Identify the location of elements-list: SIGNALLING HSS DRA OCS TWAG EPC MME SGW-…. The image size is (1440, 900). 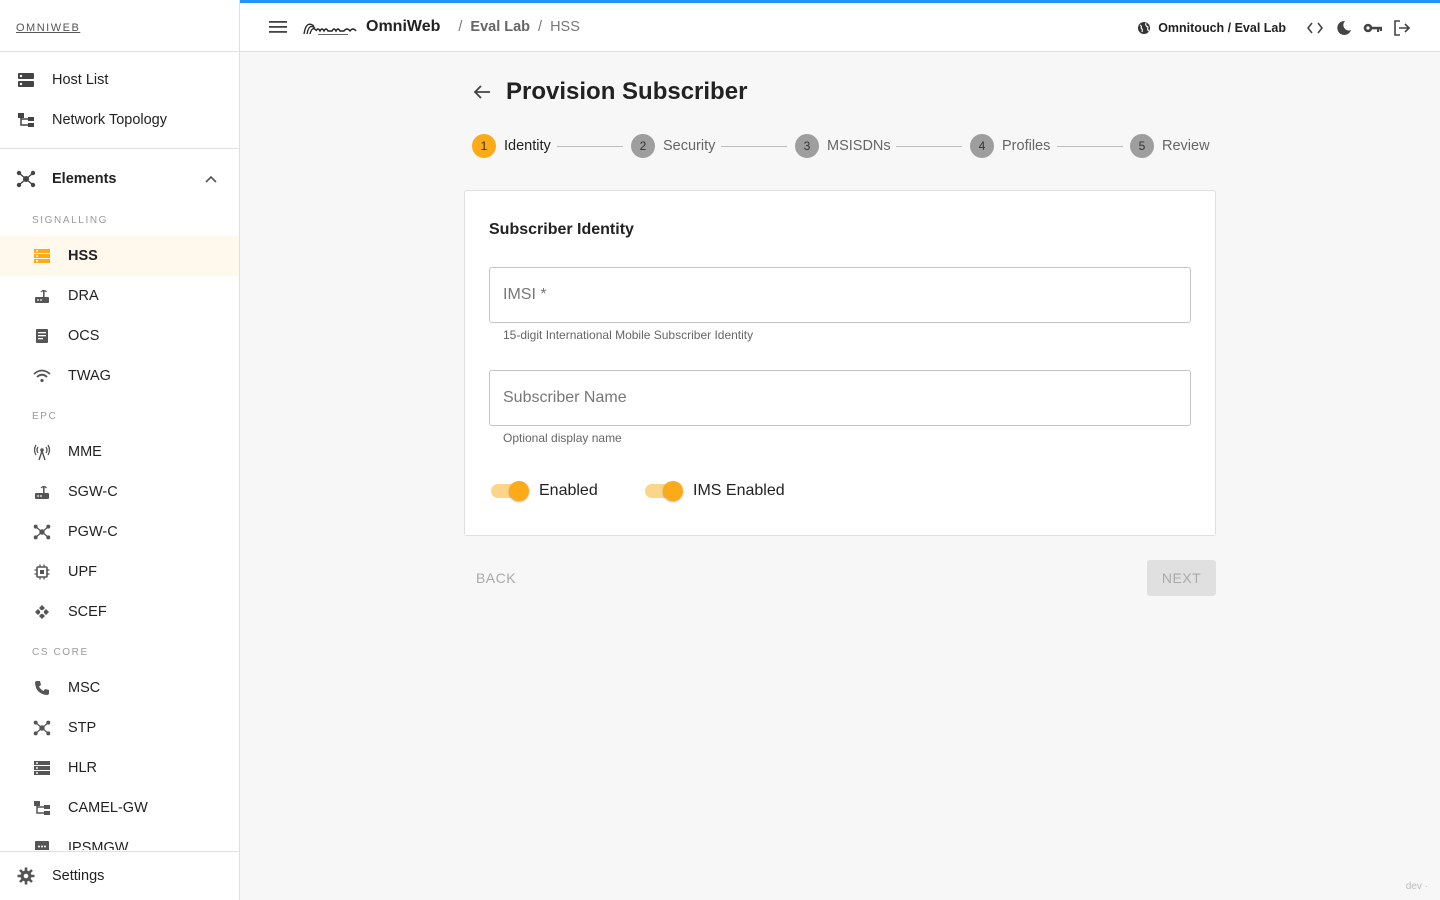
(119, 525).